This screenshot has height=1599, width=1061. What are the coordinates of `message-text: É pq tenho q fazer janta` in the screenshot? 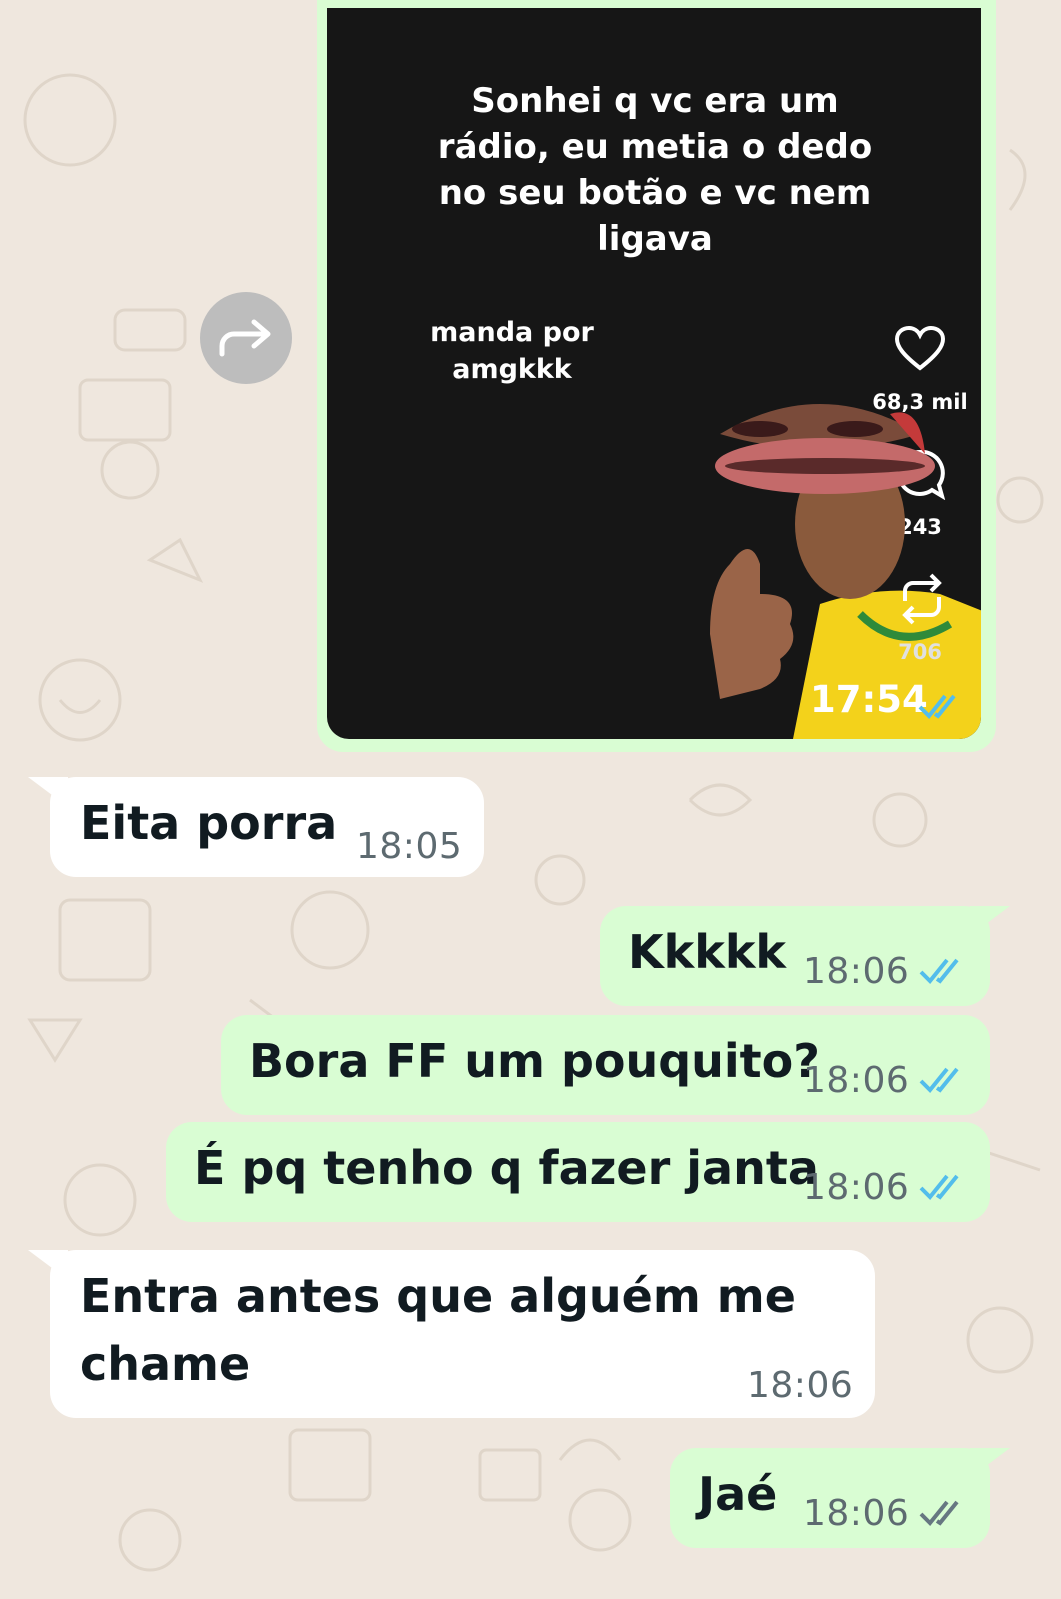 It's located at (506, 1168).